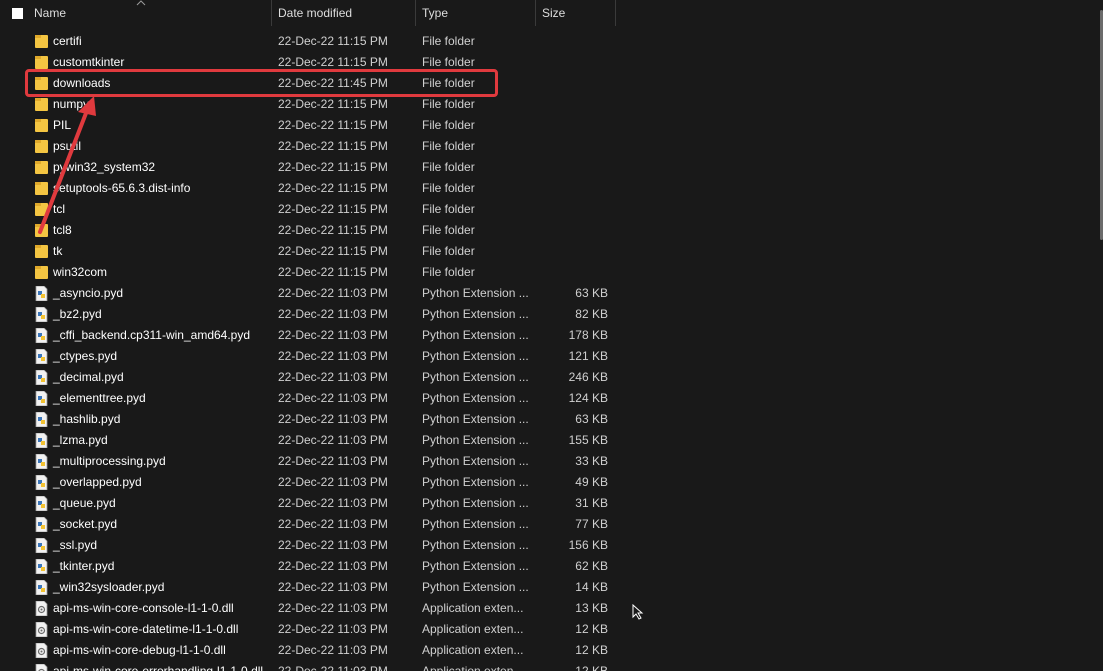  What do you see at coordinates (591, 419) in the screenshot?
I see `file-size: 63 KB` at bounding box center [591, 419].